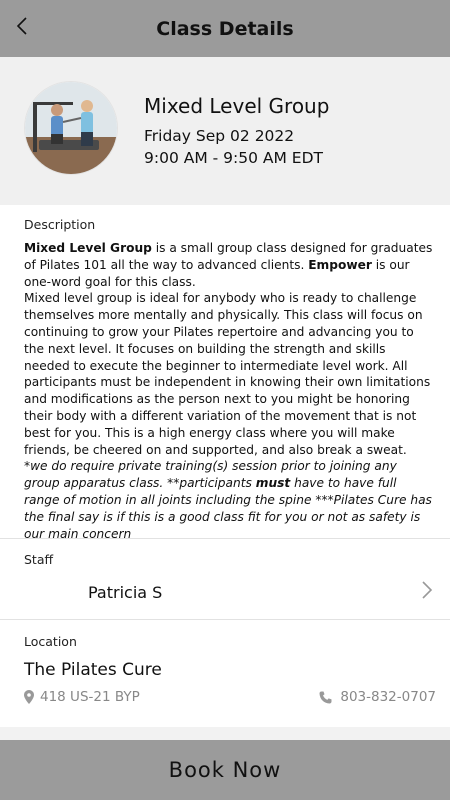  I want to click on staff-detail-button, so click(429, 592).